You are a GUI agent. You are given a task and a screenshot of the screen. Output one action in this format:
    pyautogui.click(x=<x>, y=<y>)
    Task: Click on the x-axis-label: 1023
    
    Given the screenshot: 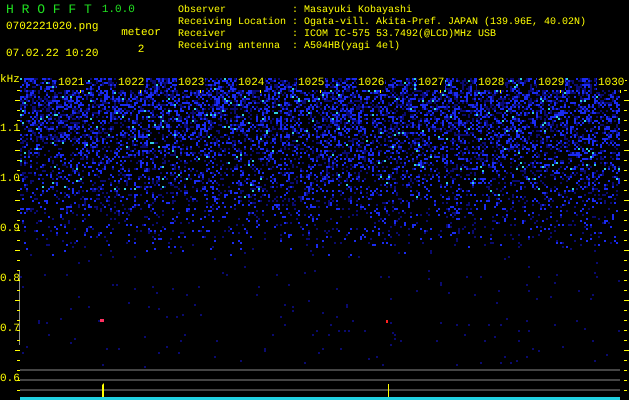 What is the action you would take?
    pyautogui.click(x=191, y=83)
    